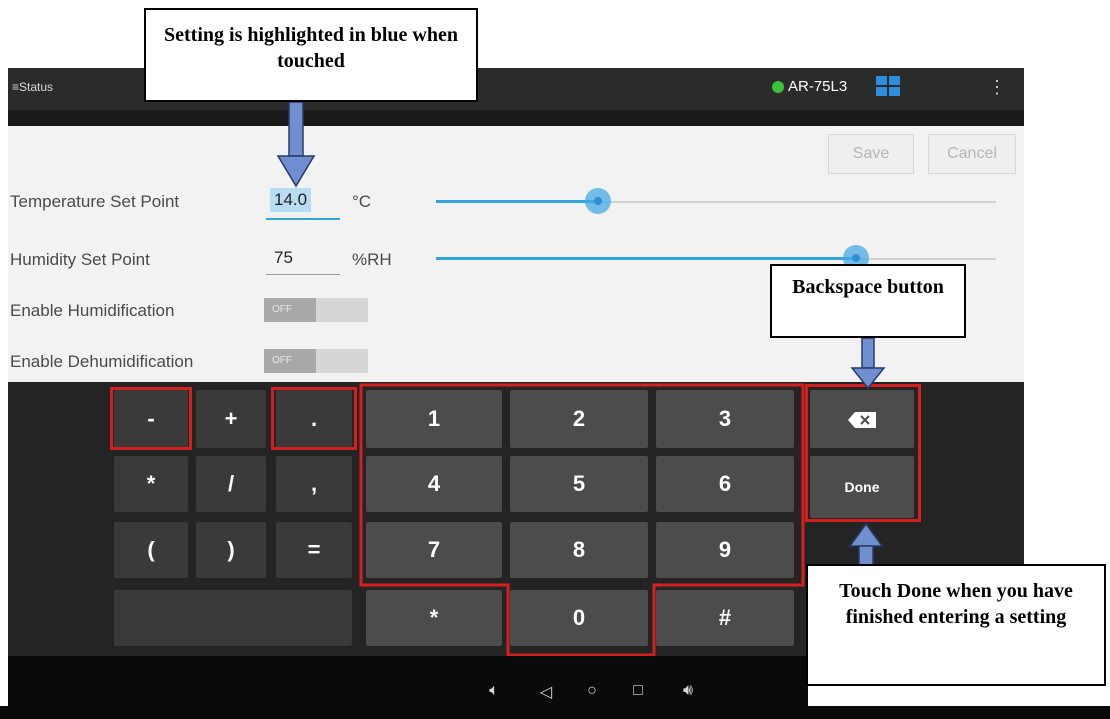 Image resolution: width=1110 pixels, height=719 pixels. I want to click on menu-status-button: ≡Status, so click(32, 87).